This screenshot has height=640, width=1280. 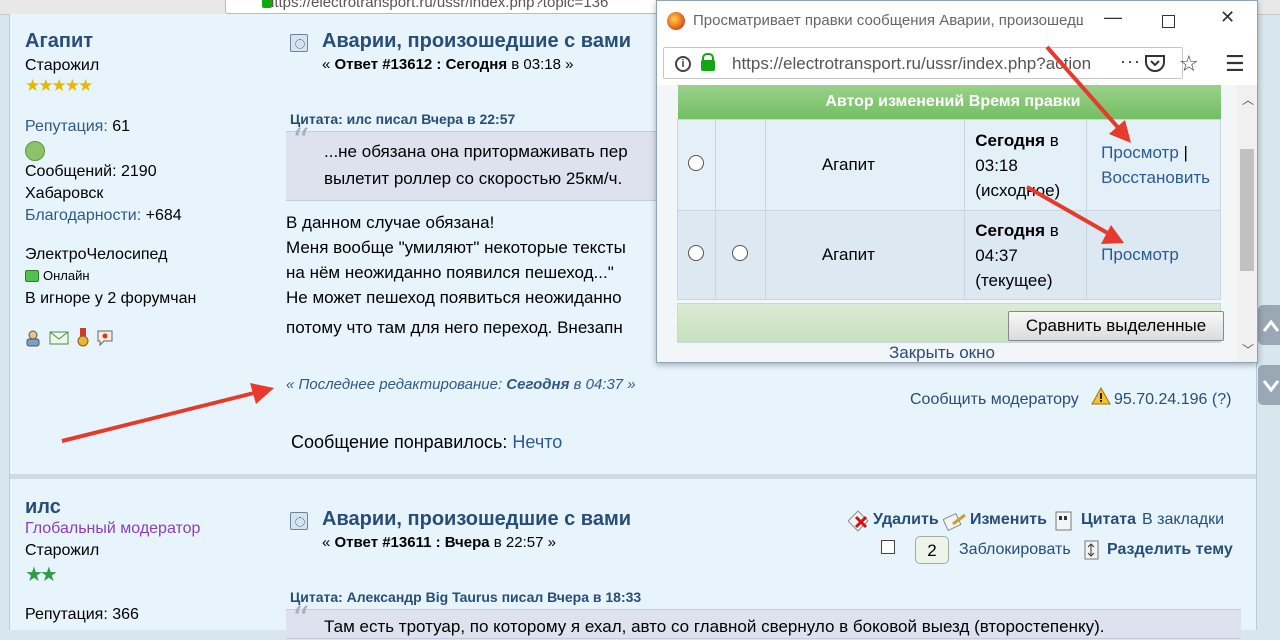 I want to click on arrow-to-view-current, so click(x=1075, y=214).